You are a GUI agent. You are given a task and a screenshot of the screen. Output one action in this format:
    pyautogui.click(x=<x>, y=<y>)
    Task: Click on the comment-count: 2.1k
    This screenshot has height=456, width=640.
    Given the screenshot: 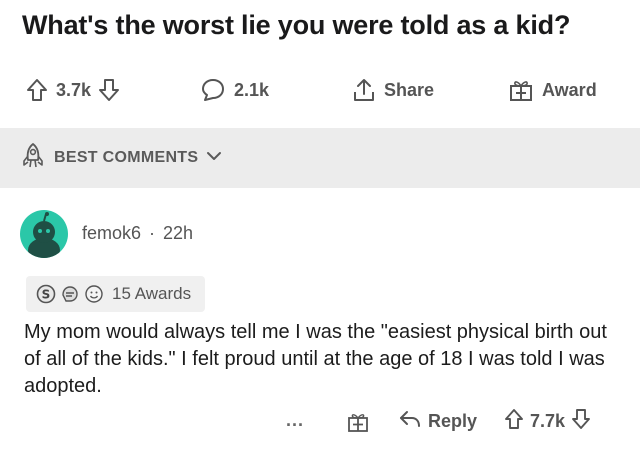 What is the action you would take?
    pyautogui.click(x=252, y=89)
    